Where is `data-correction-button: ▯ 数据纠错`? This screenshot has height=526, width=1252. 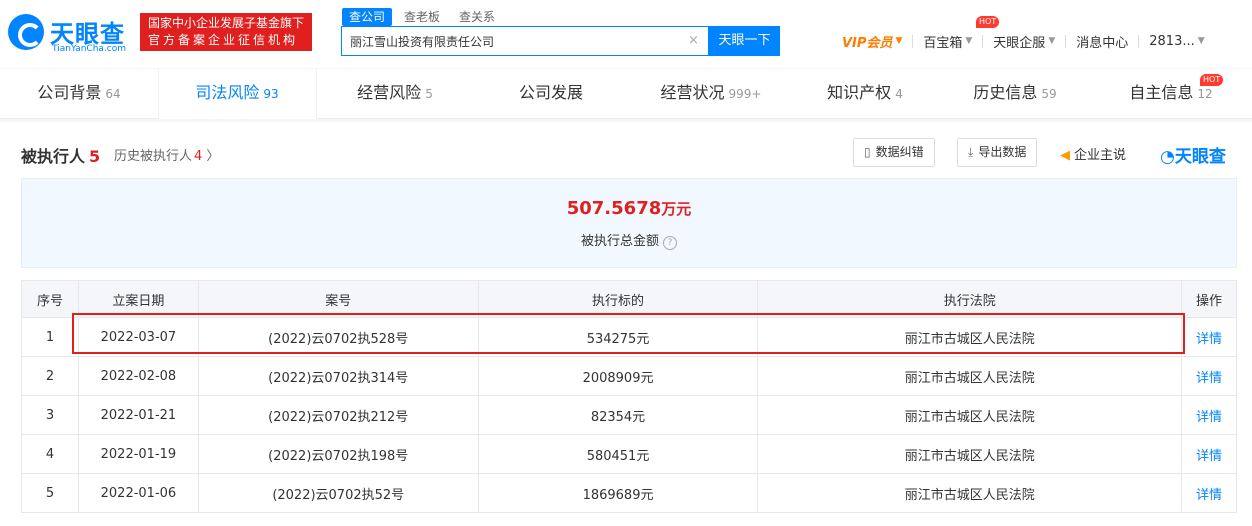 data-correction-button: ▯ 数据纠错 is located at coordinates (894, 152).